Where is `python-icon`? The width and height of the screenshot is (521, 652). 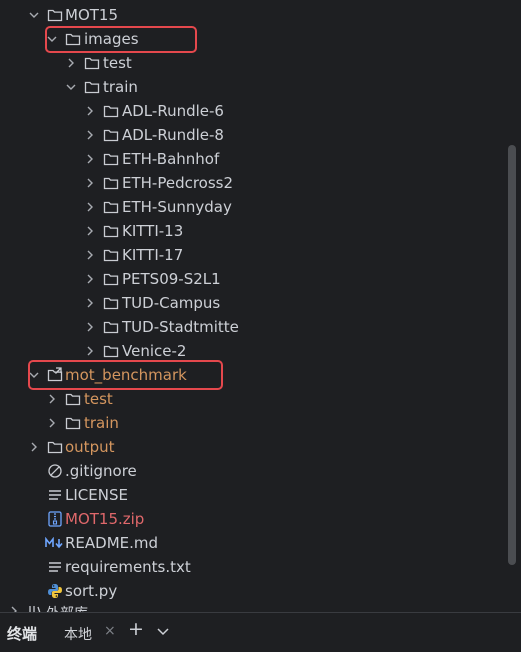
python-icon is located at coordinates (55, 591).